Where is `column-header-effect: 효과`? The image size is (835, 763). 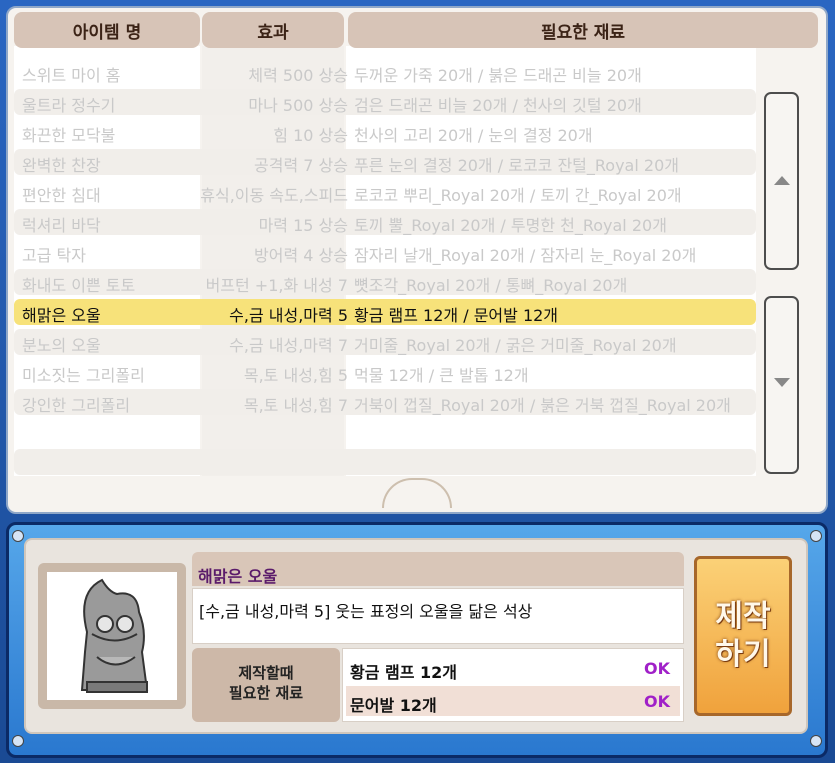 column-header-effect: 효과 is located at coordinates (273, 30).